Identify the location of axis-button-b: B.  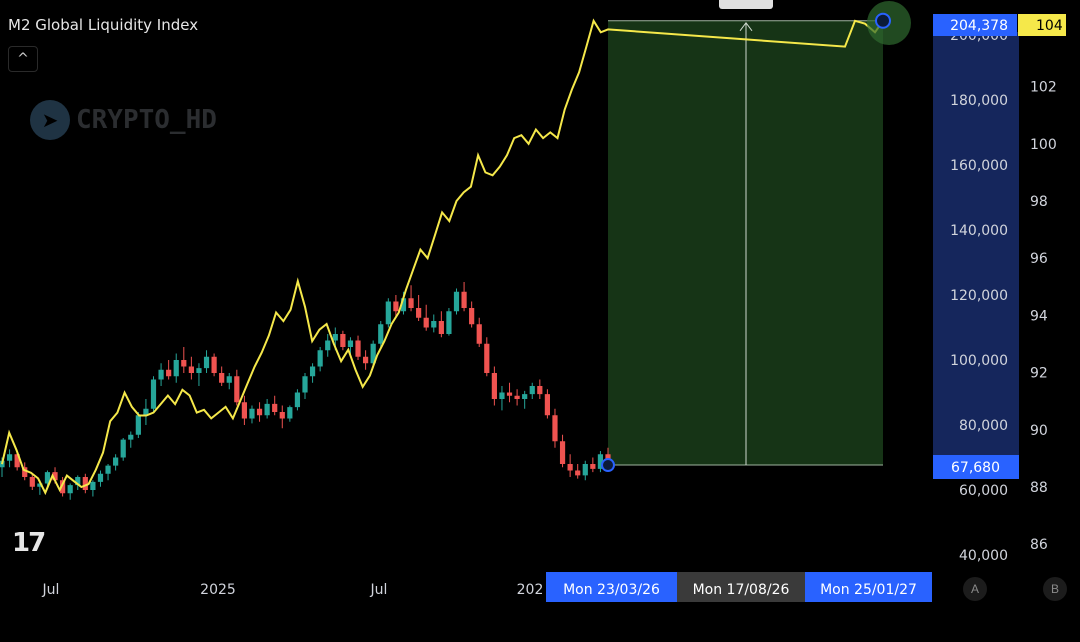
(1055, 589).